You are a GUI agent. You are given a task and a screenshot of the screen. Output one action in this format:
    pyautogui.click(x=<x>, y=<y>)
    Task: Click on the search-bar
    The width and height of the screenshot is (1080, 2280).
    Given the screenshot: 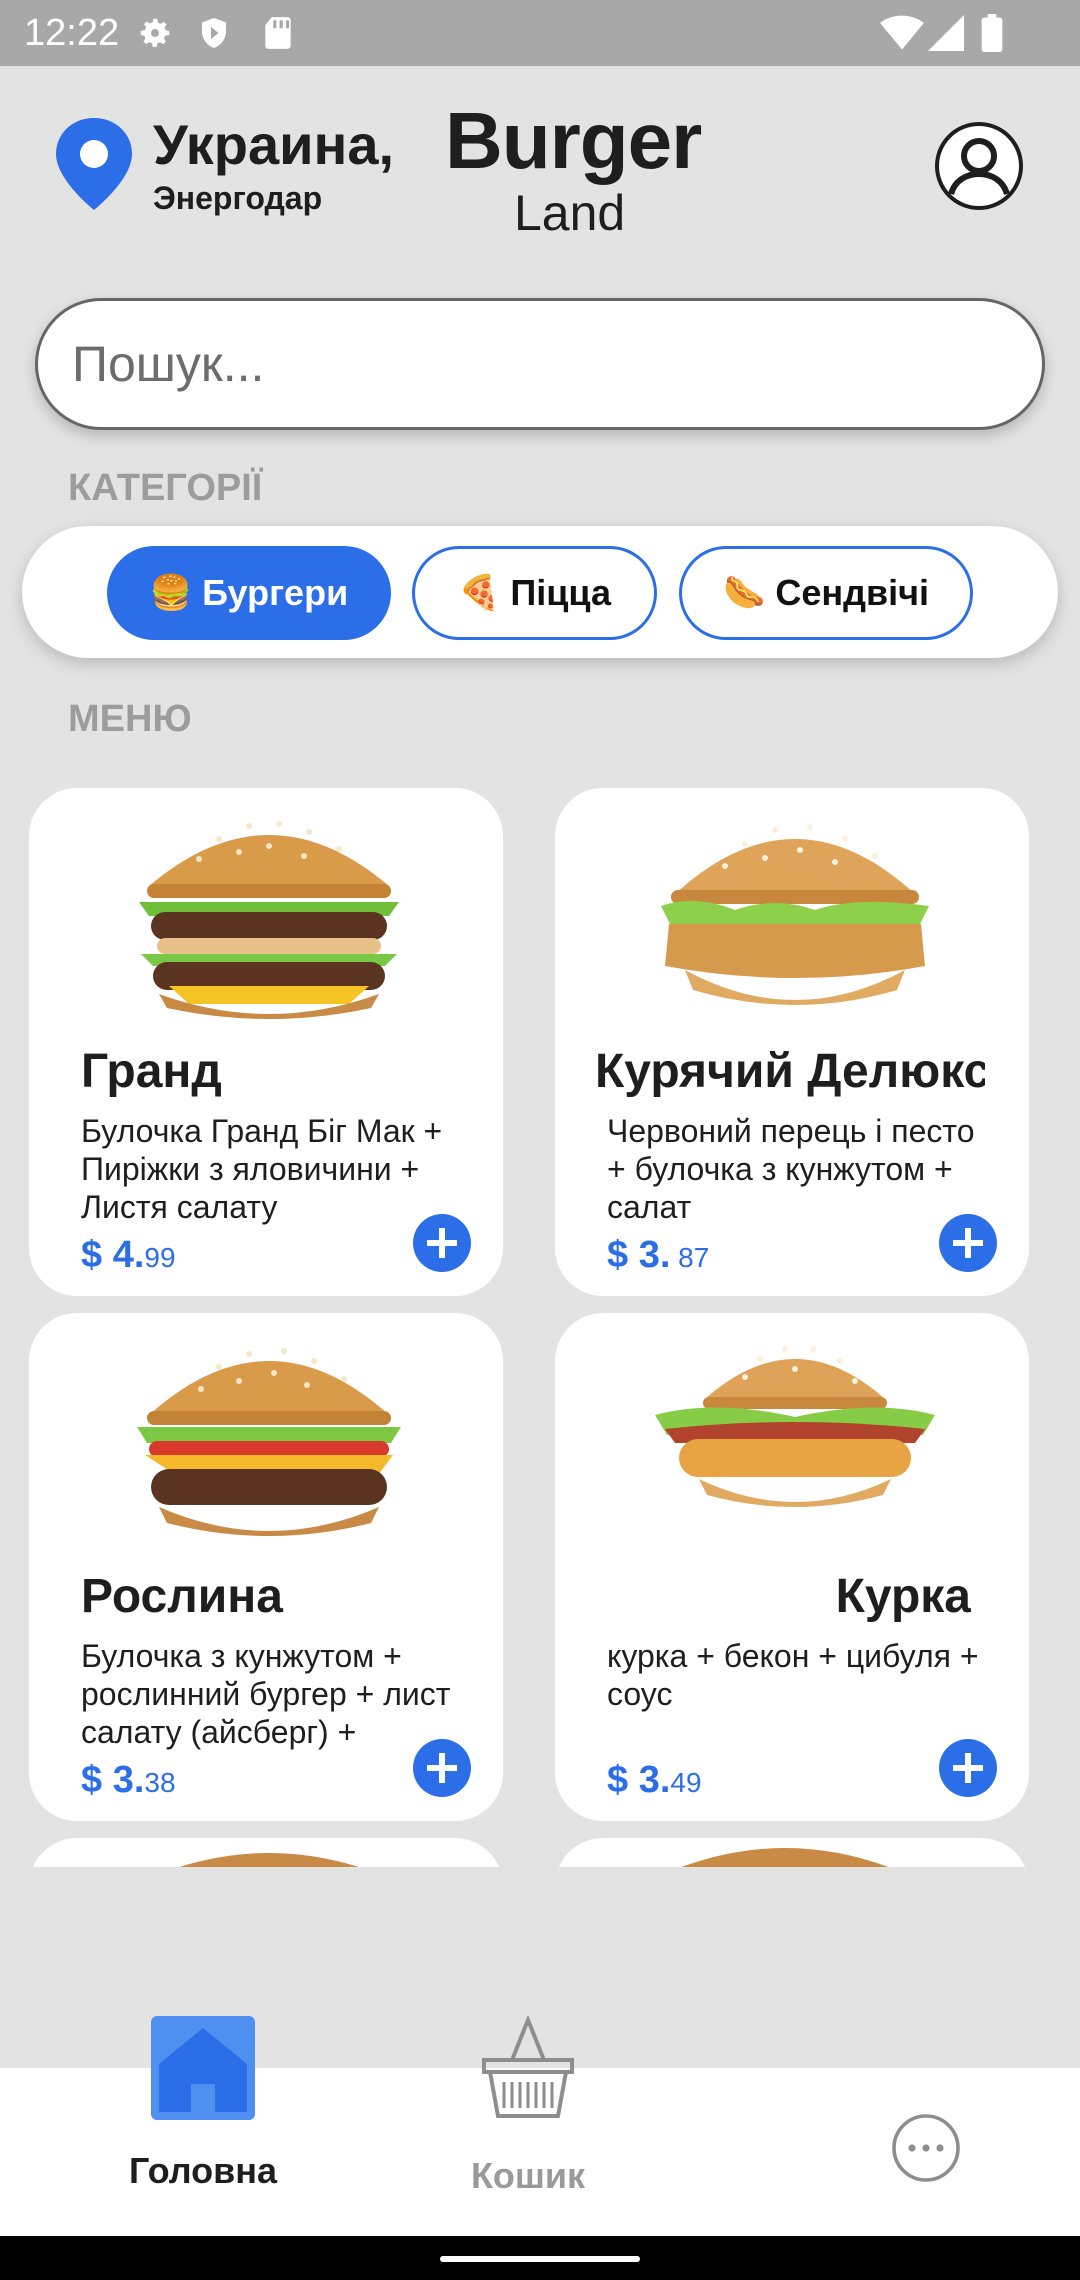 What is the action you would take?
    pyautogui.click(x=540, y=364)
    